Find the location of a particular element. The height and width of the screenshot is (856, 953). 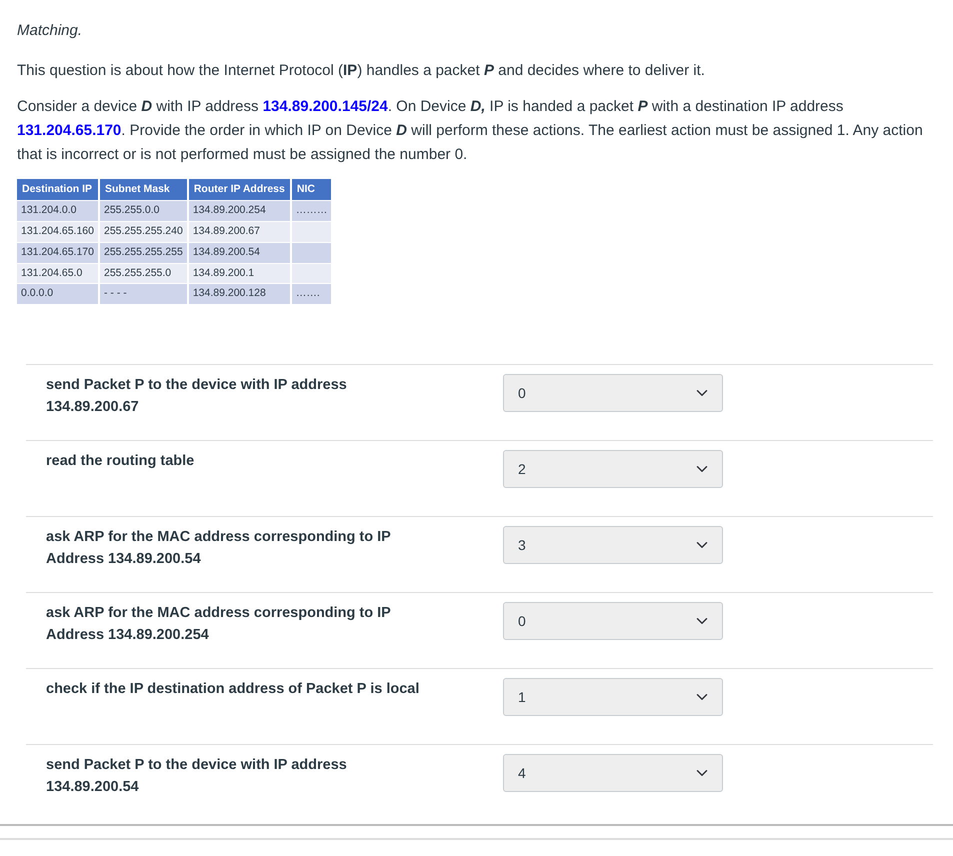

table-cell: 134.89.200.128 is located at coordinates (229, 293).